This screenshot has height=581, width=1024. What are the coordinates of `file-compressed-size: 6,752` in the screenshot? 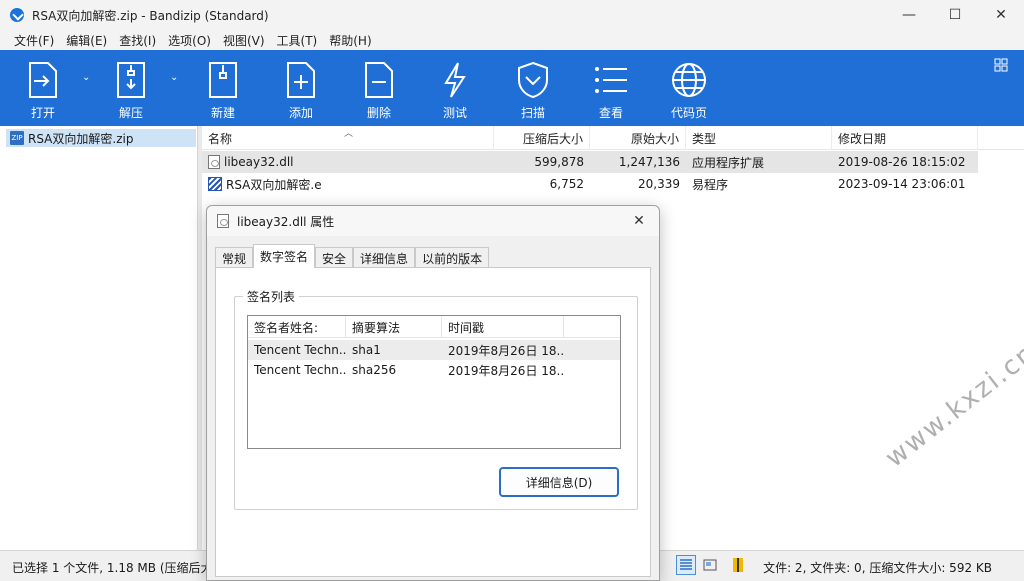 It's located at (566, 184).